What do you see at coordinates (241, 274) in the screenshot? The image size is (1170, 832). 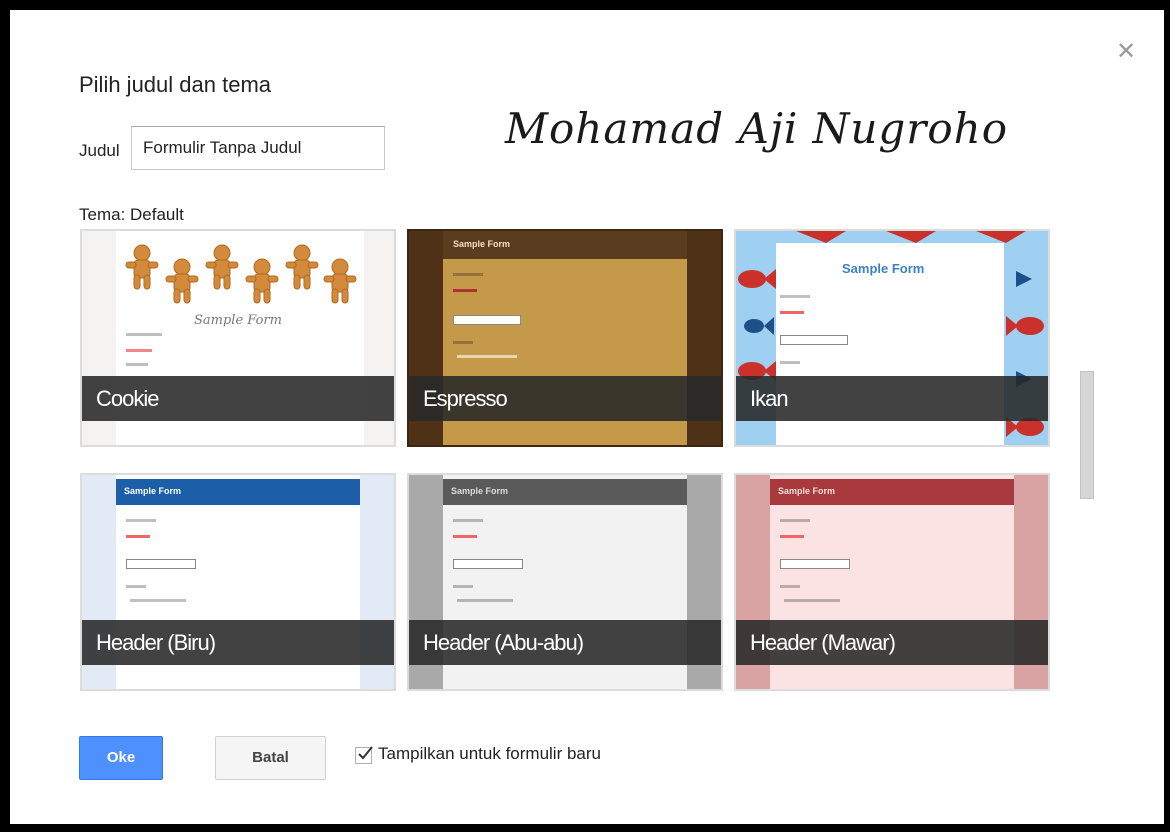 I see `gingerbread-decoration` at bounding box center [241, 274].